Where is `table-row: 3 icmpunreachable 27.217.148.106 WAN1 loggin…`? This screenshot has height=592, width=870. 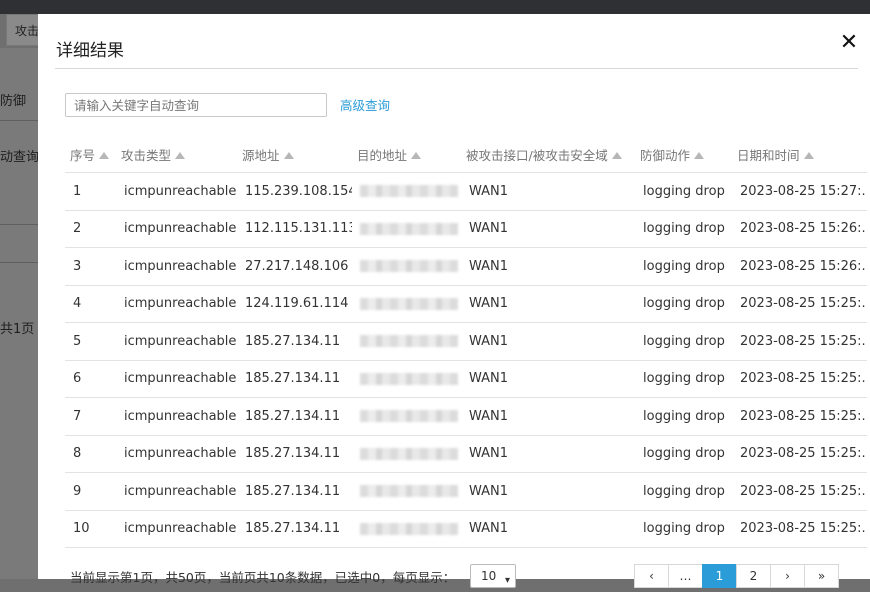
table-row: 3 icmpunreachable 27.217.148.106 WAN1 loggin… is located at coordinates (466, 266).